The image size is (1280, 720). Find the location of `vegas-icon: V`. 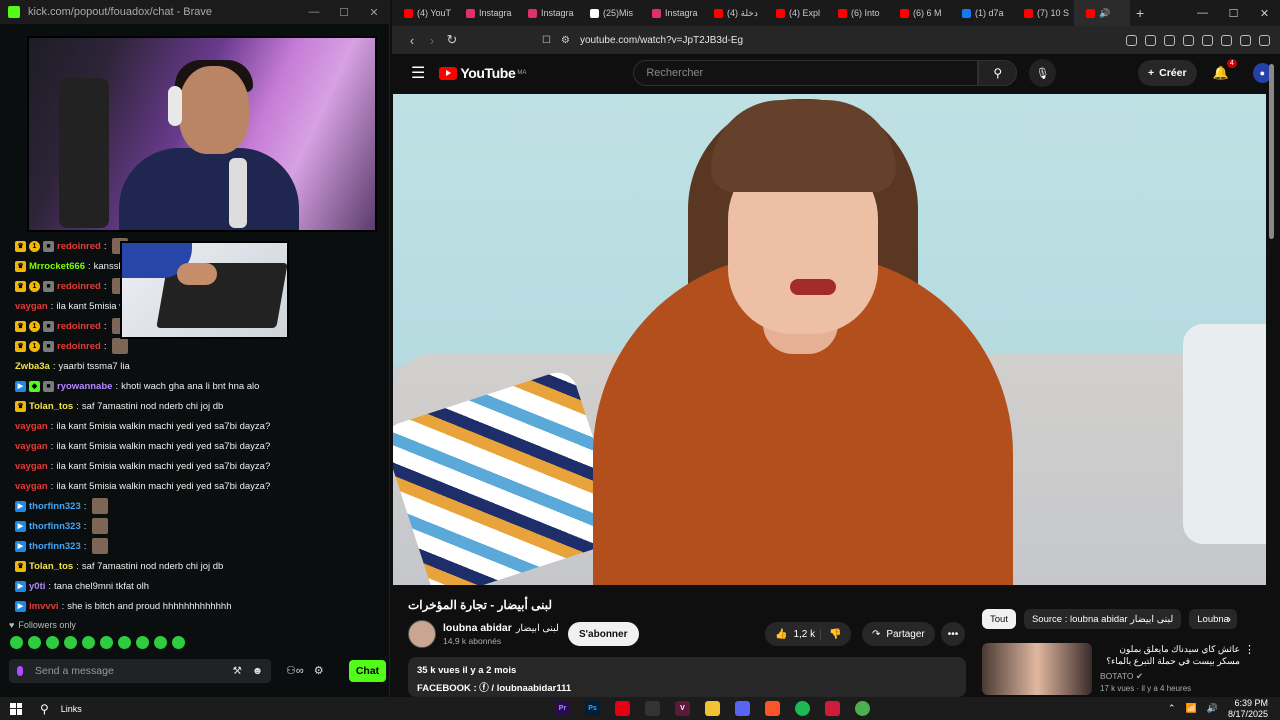

vegas-icon: V is located at coordinates (682, 708).